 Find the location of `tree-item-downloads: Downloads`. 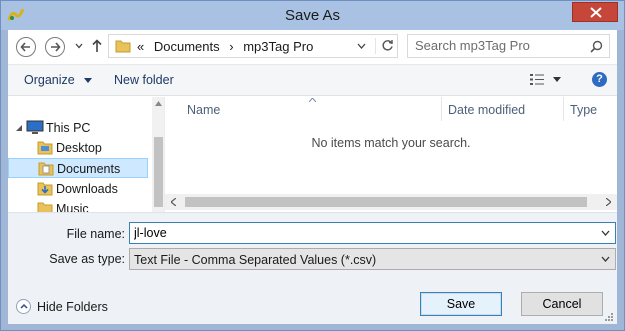

tree-item-downloads: Downloads is located at coordinates (78, 189).